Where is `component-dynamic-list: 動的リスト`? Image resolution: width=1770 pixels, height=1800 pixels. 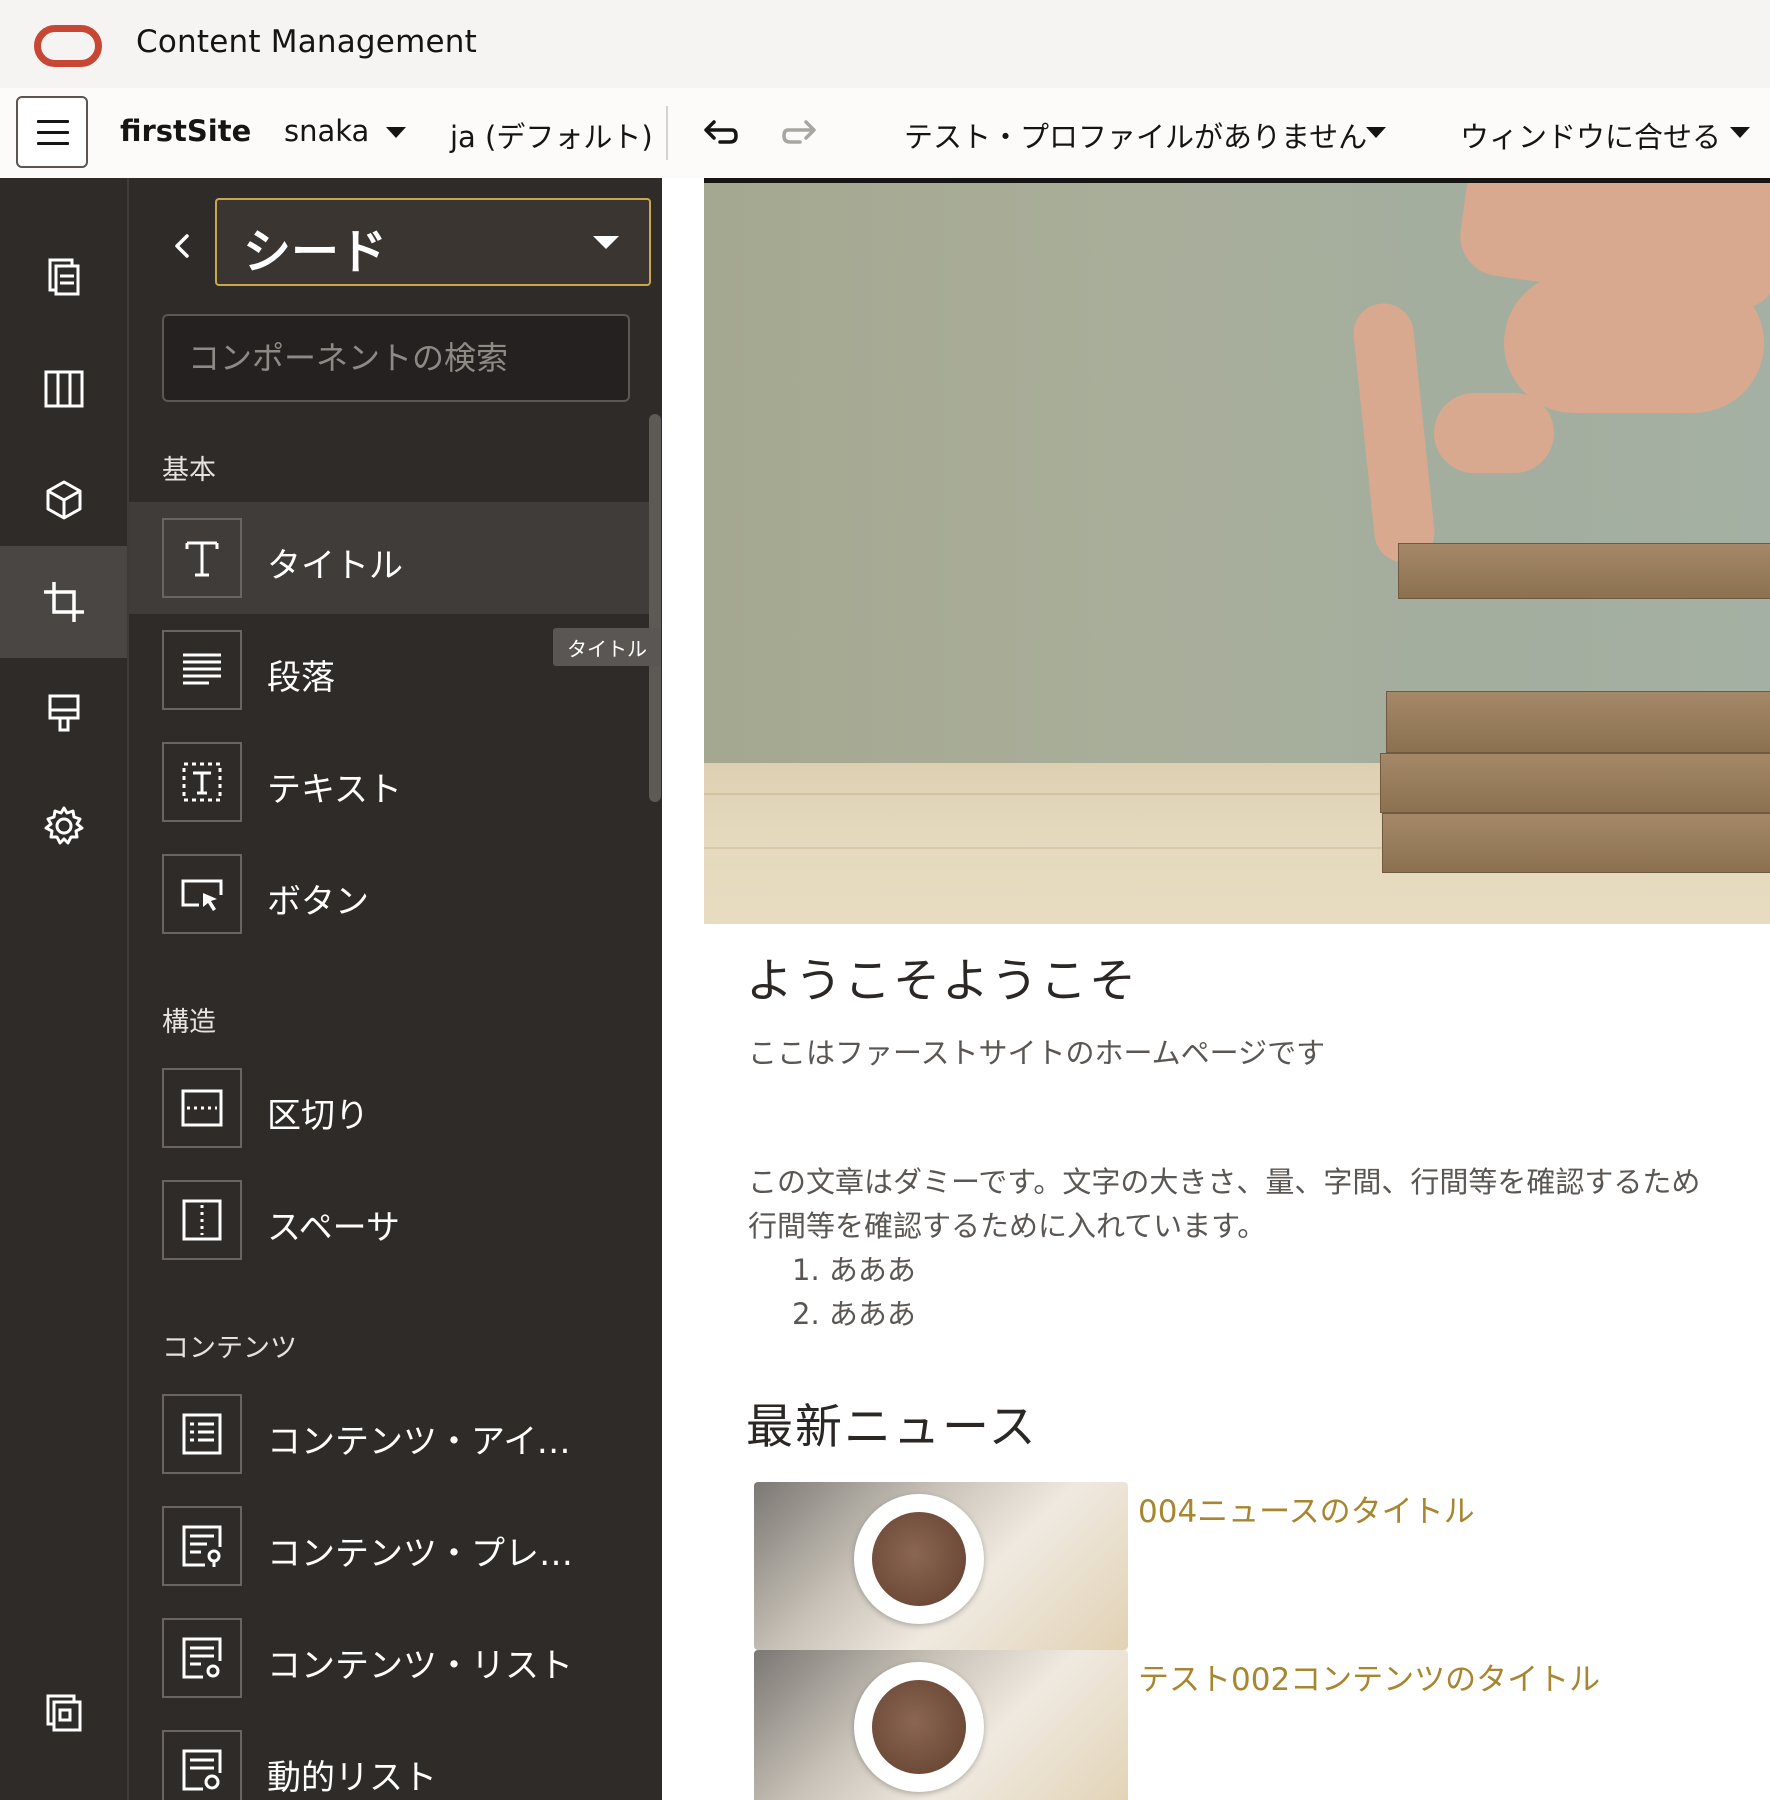
component-dynamic-list: 動的リスト is located at coordinates (389, 1757).